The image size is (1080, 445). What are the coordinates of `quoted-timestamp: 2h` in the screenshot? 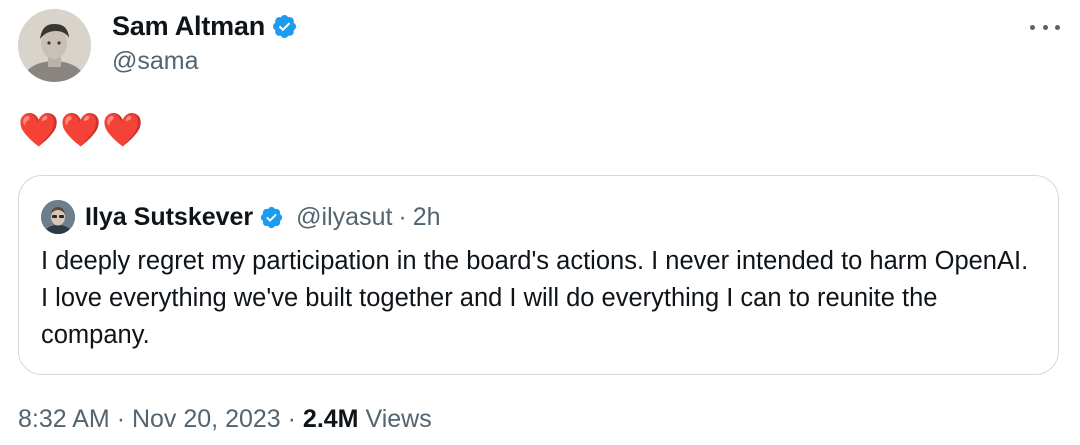 It's located at (427, 217).